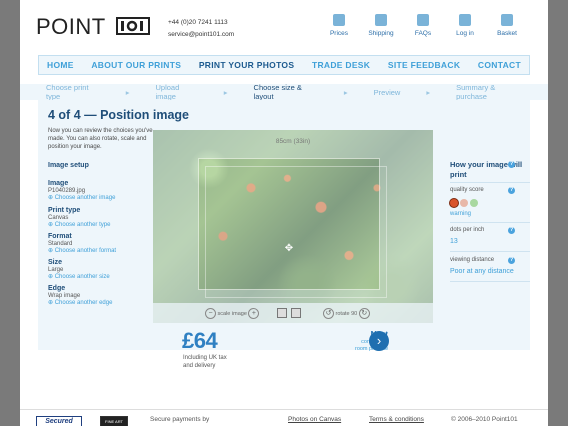 The height and width of the screenshot is (426, 568). I want to click on fit-image-icon, so click(282, 313).